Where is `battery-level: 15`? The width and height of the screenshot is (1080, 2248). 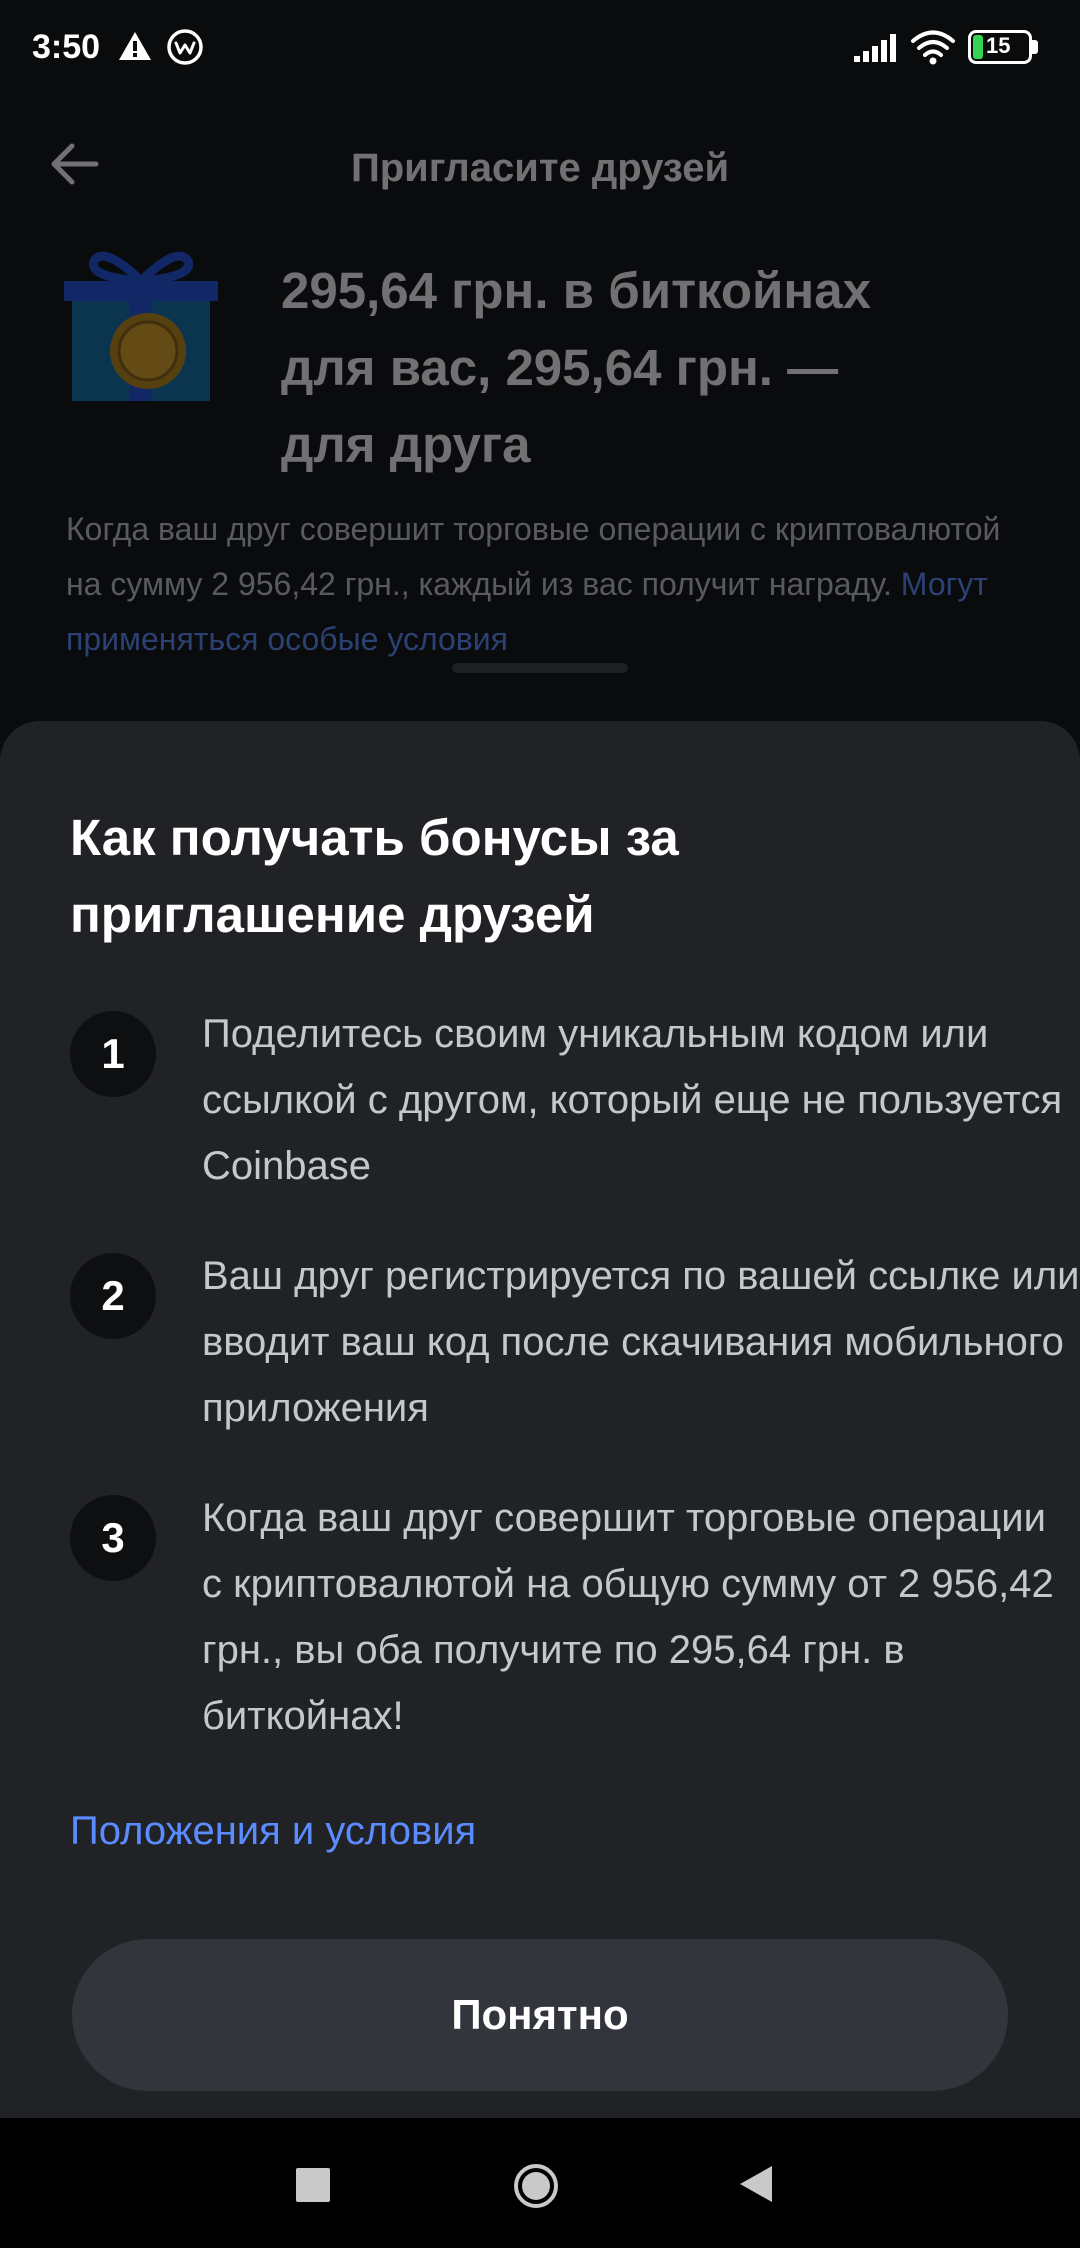 battery-level: 15 is located at coordinates (998, 45).